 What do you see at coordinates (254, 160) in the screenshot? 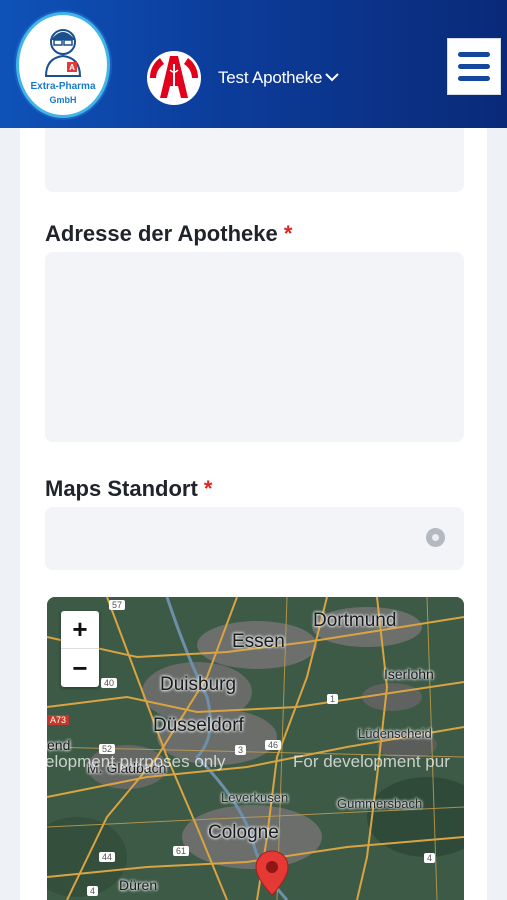
I see `previous-field-input` at bounding box center [254, 160].